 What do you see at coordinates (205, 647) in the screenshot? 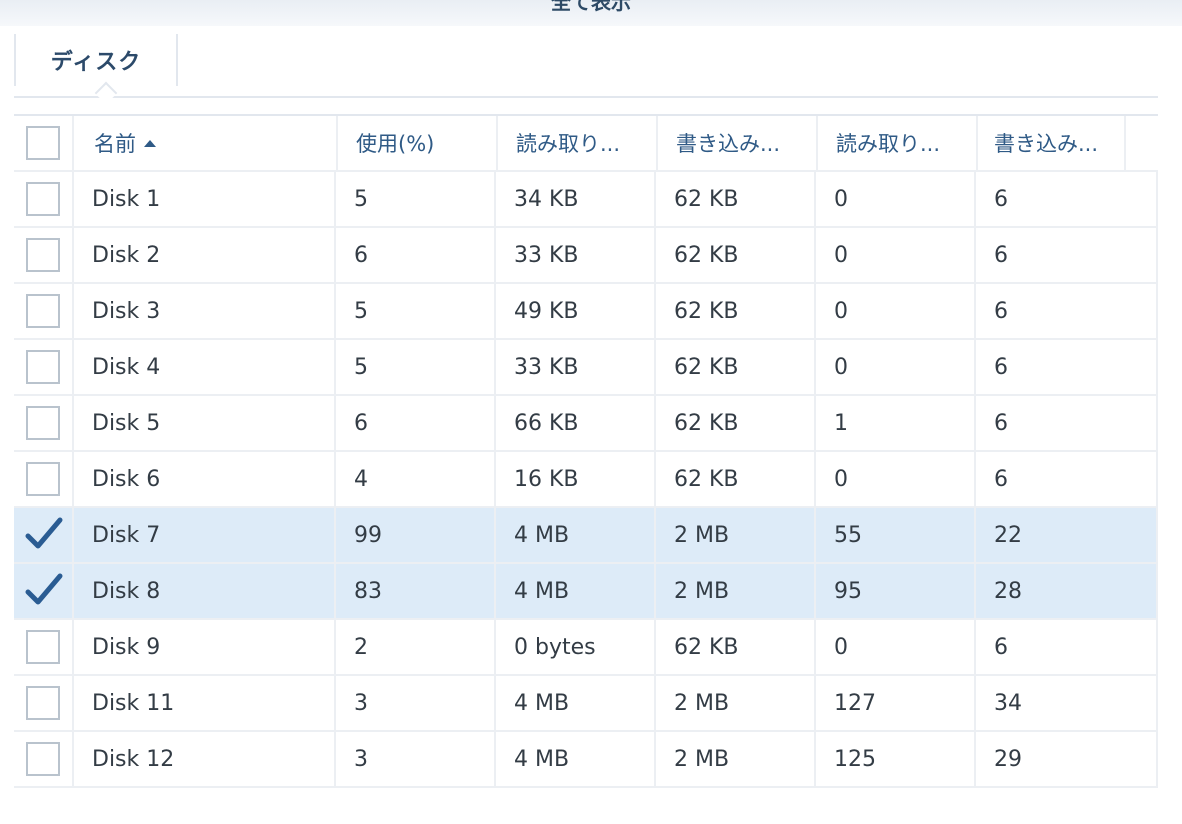
I see `cell-name: Disk 9` at bounding box center [205, 647].